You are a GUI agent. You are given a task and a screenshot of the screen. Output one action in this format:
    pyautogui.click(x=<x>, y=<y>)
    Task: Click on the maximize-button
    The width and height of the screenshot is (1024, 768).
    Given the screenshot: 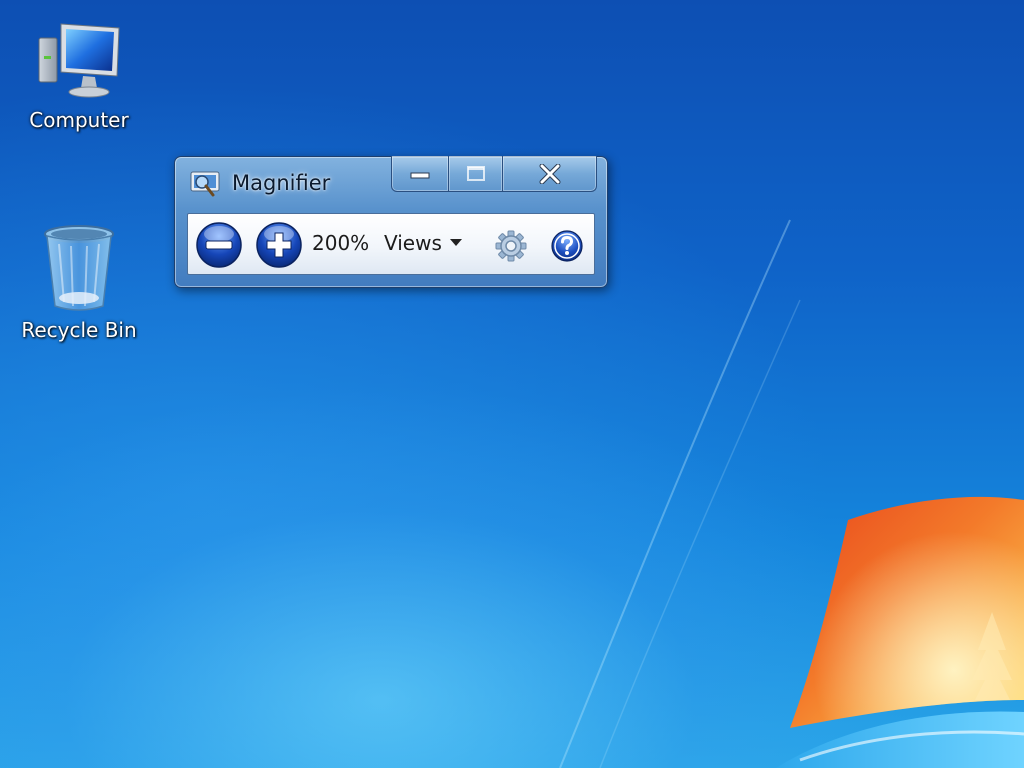 What is the action you would take?
    pyautogui.click(x=476, y=174)
    